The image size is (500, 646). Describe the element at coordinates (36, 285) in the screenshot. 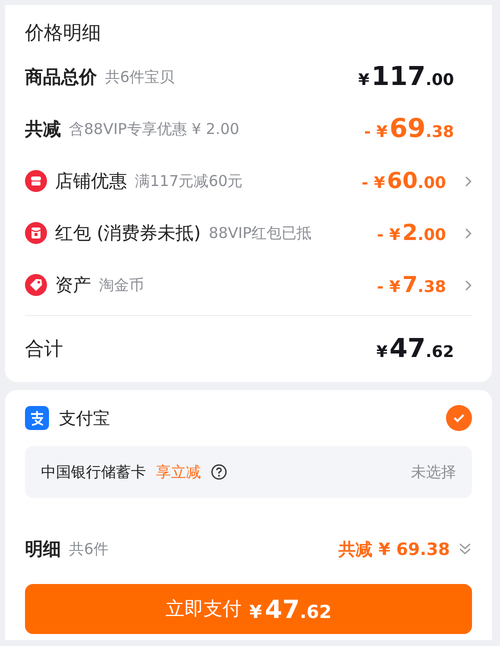

I see `tag-icon` at that location.